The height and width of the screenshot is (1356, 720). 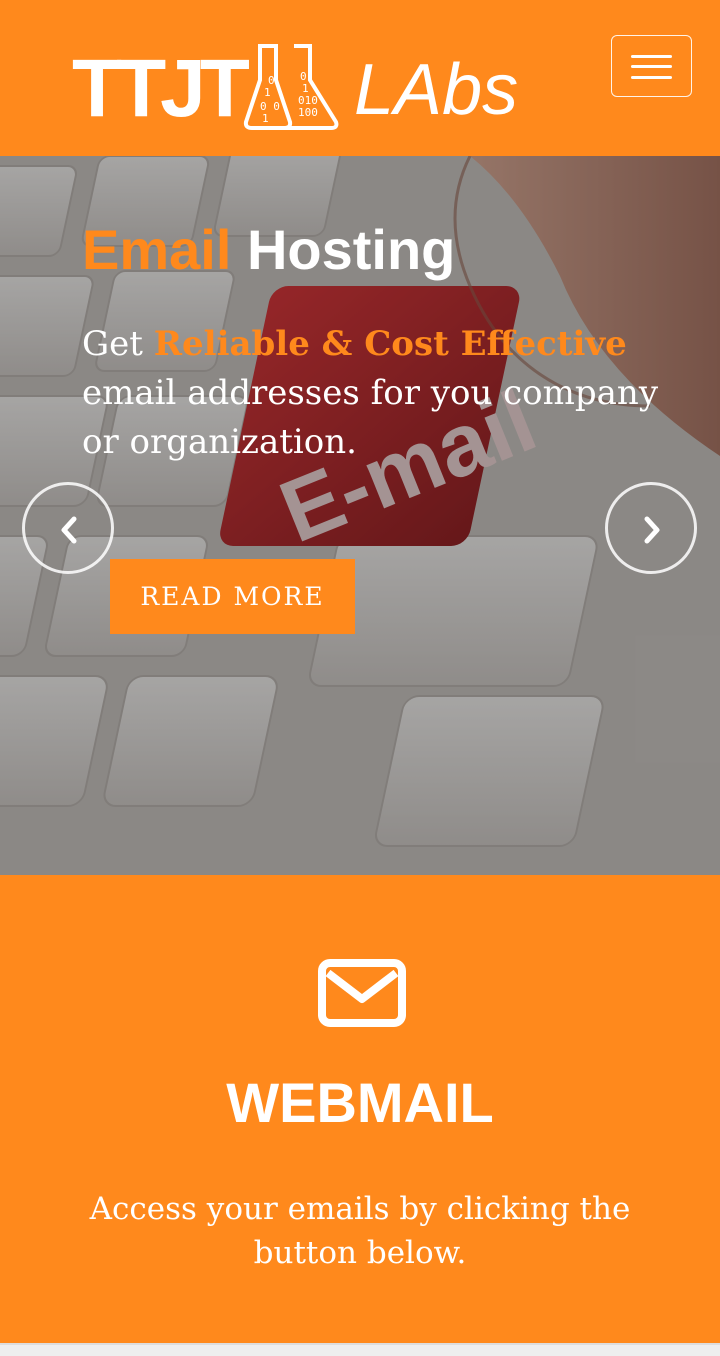 I want to click on hero-title-accent: Email, so click(x=157, y=249).